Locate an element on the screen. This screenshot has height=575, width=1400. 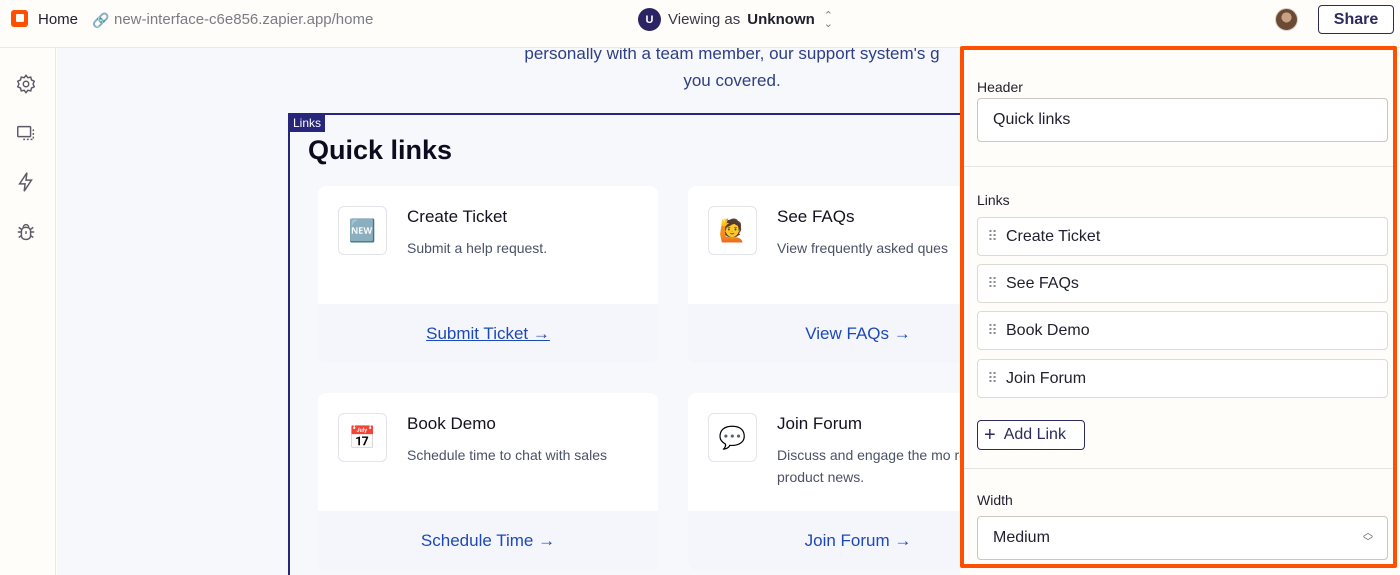
app-url: new-interface-c6e856.zapier.app/home is located at coordinates (243, 19).